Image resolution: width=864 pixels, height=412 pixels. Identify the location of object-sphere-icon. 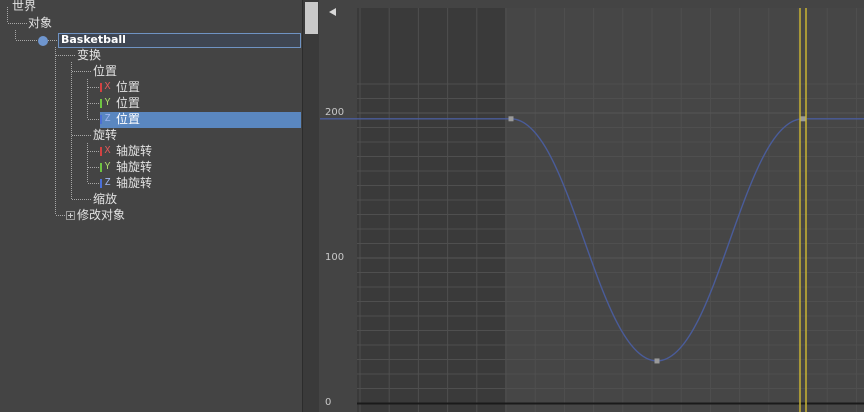
(43, 41).